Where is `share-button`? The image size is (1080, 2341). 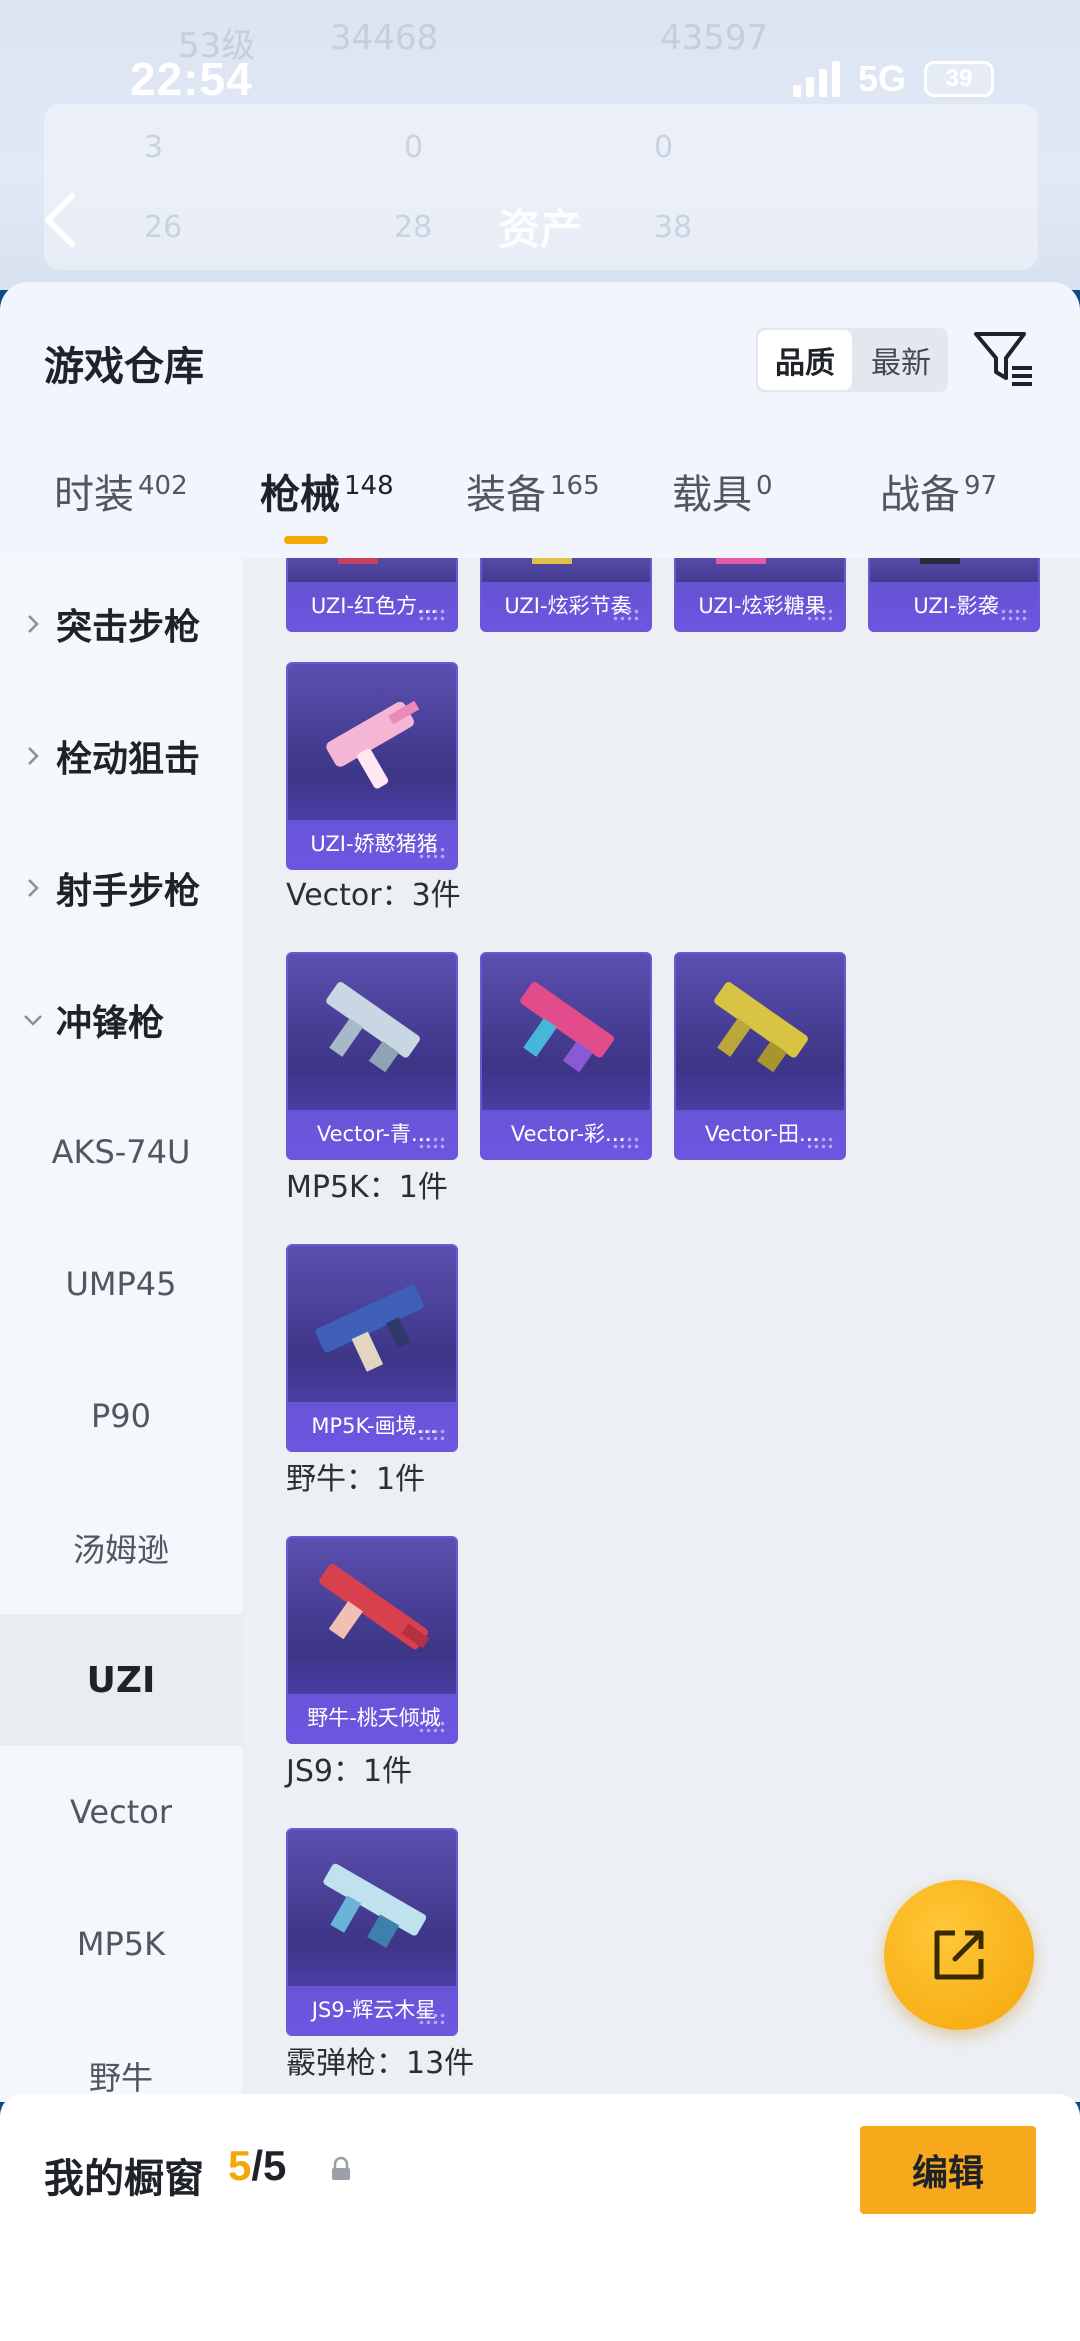
share-button is located at coordinates (959, 1955).